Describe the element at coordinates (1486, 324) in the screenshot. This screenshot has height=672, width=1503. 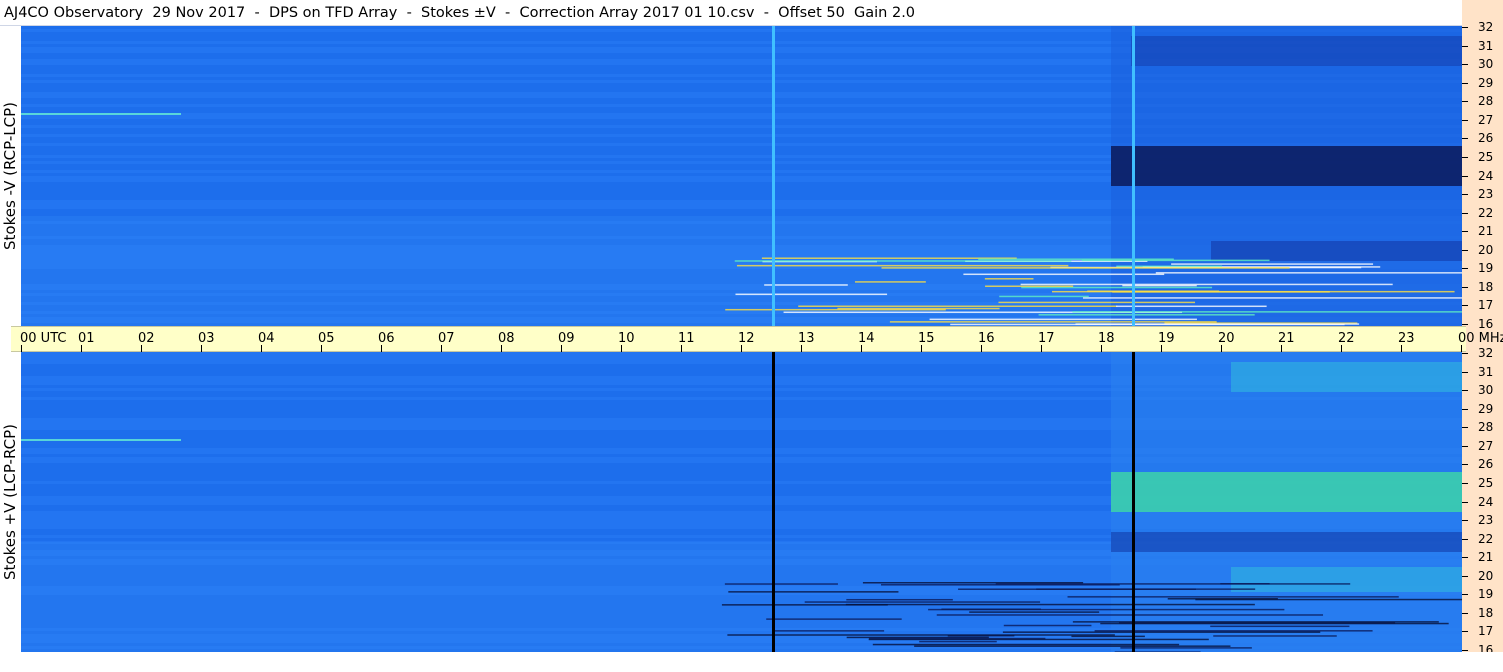
I see `freq-label: 16` at that location.